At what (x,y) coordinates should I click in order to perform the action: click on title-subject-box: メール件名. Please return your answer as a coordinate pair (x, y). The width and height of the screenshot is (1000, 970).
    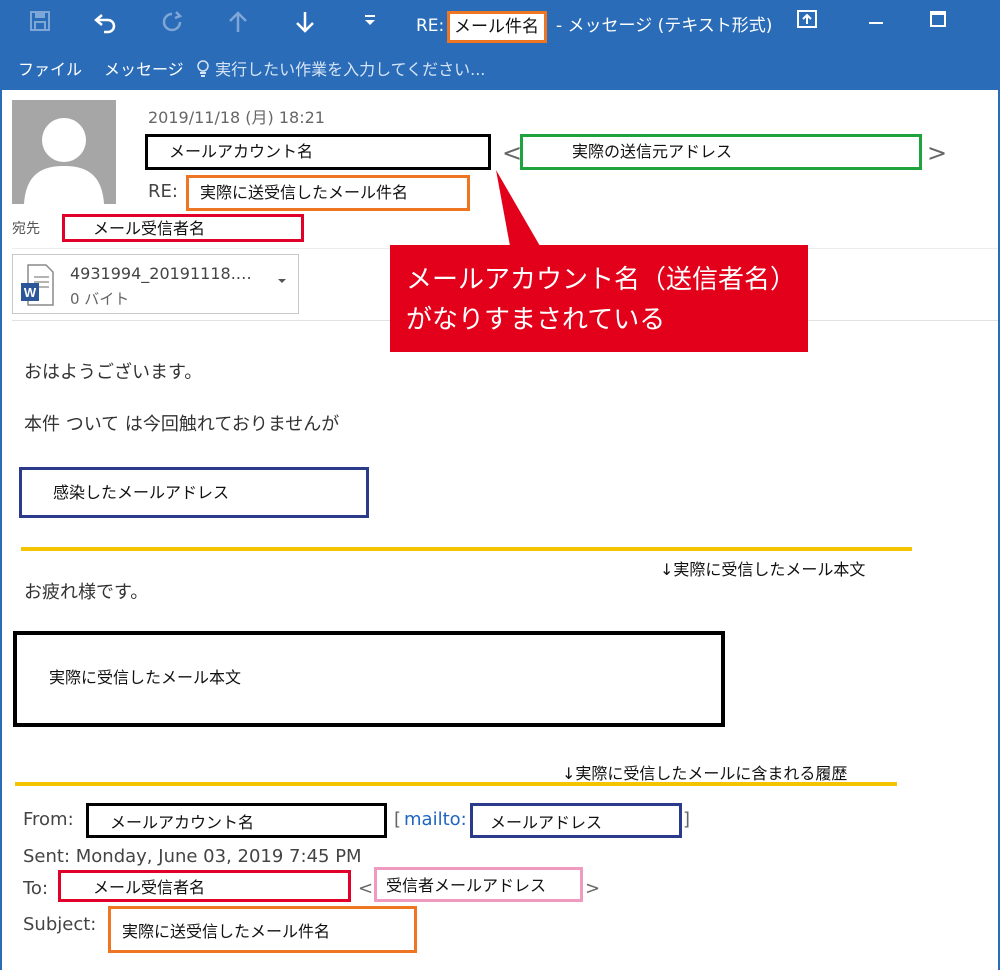
    Looking at the image, I should click on (497, 27).